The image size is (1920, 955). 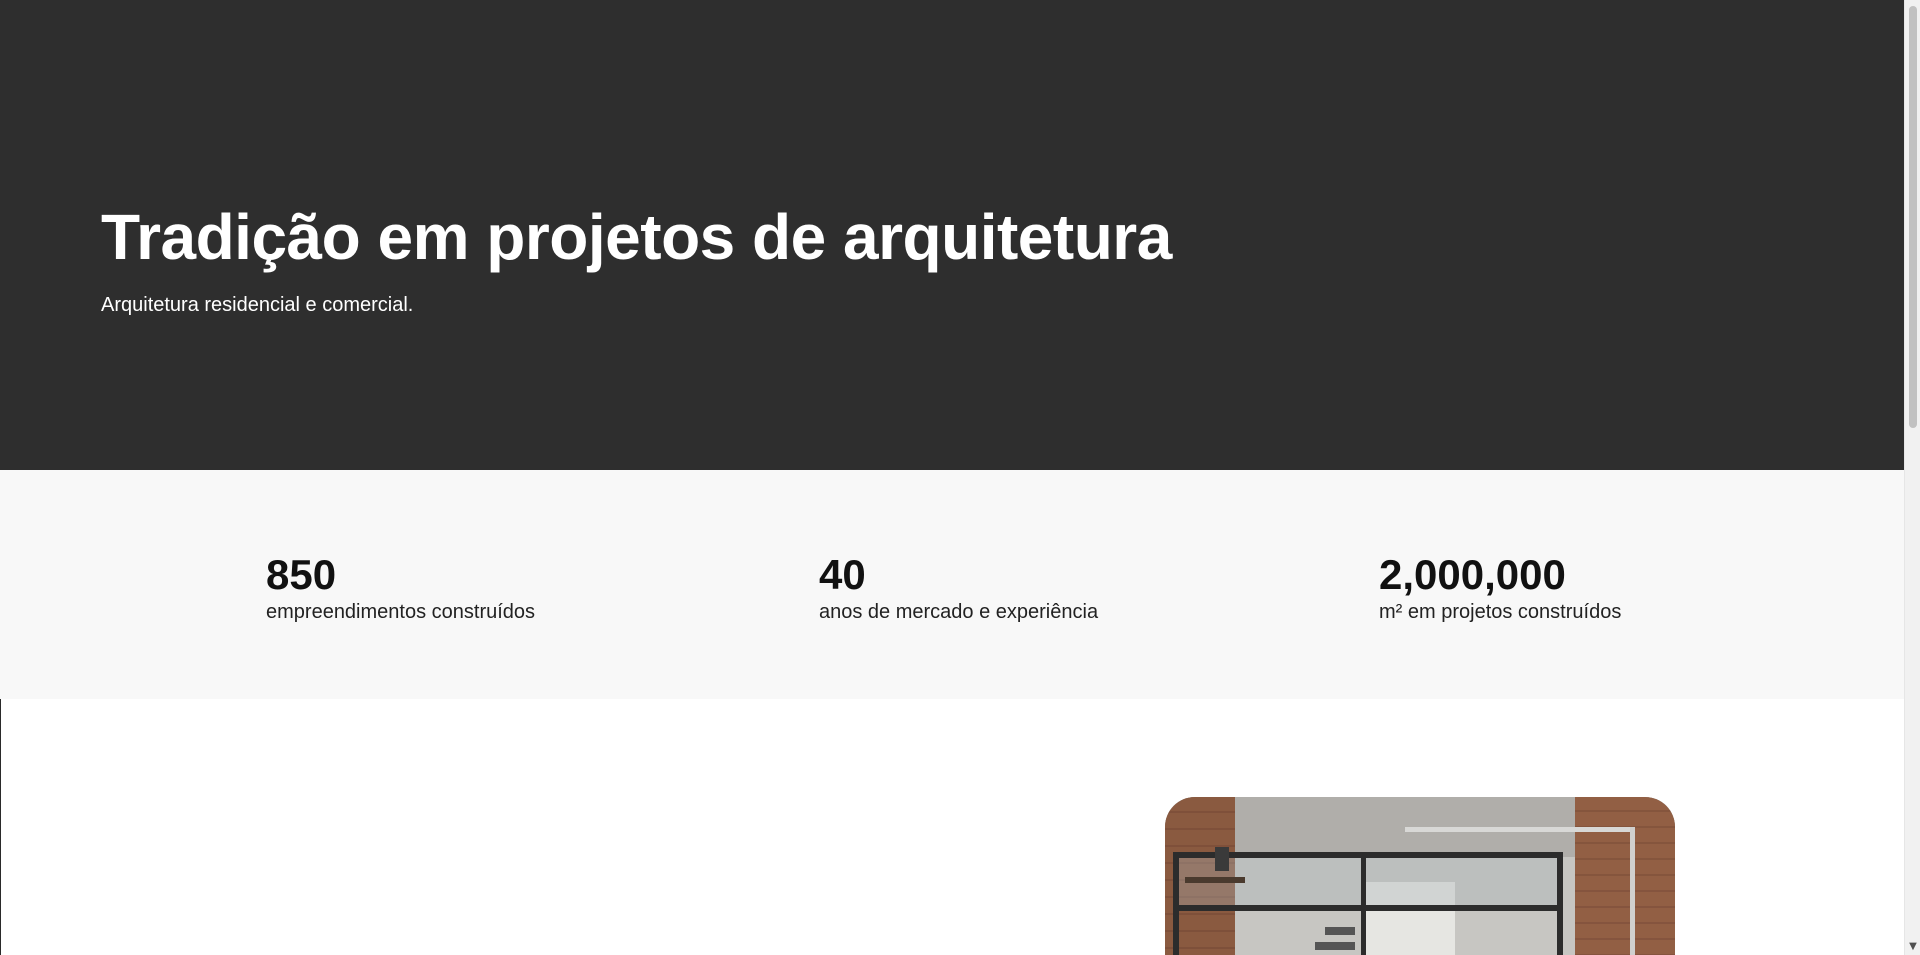 What do you see at coordinates (1500, 612) in the screenshot?
I see `stat-label: m² em projetos construídos` at bounding box center [1500, 612].